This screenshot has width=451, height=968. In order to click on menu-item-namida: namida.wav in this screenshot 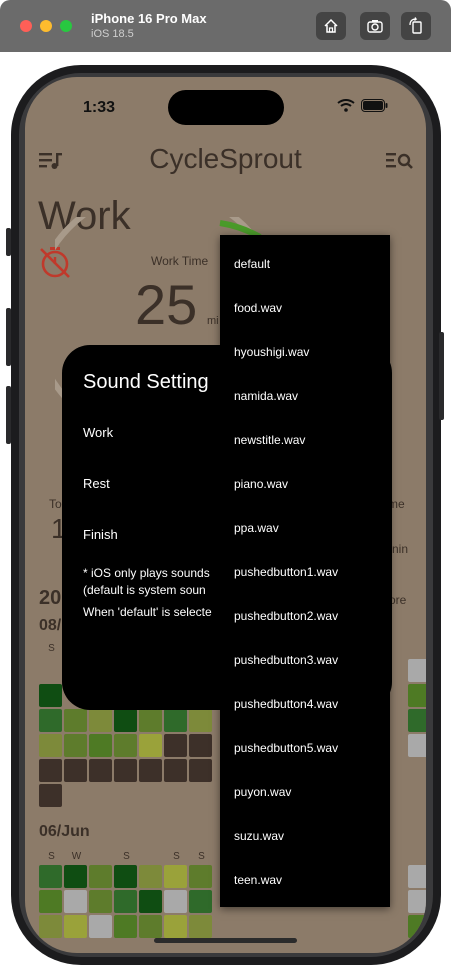, I will do `click(266, 396)`.